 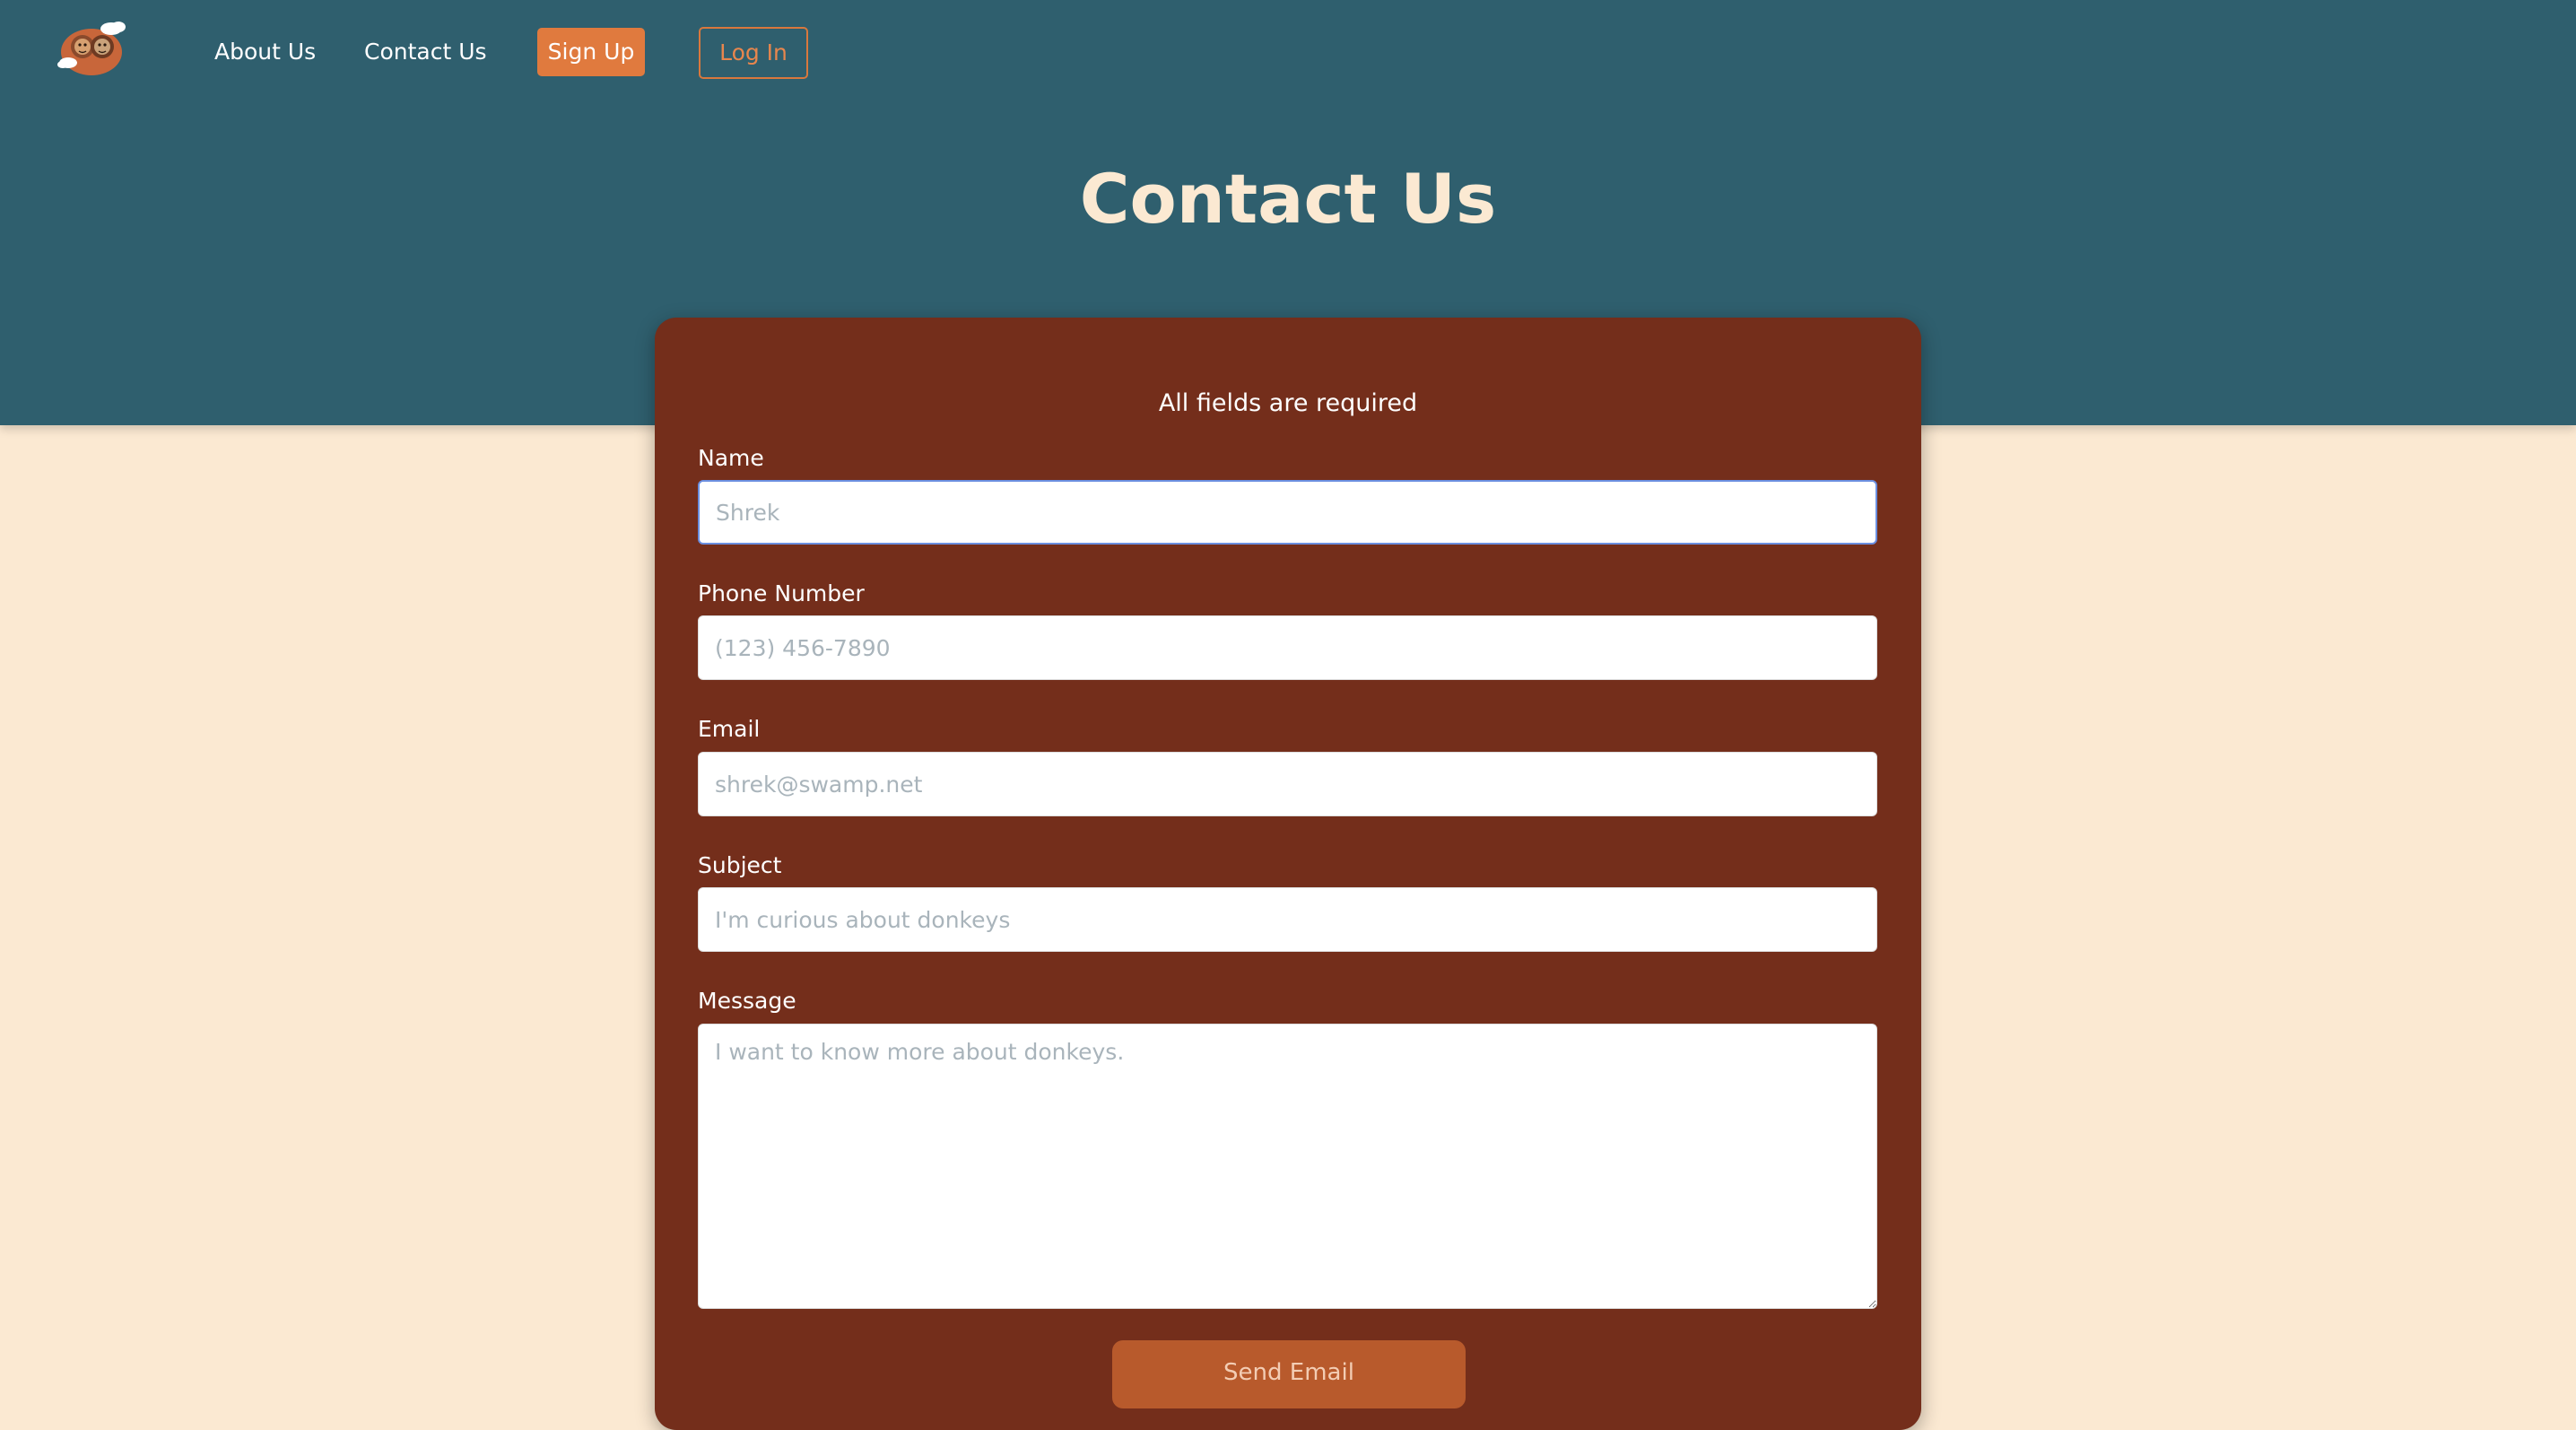 I want to click on page-title: Contact Us, so click(x=1288, y=199).